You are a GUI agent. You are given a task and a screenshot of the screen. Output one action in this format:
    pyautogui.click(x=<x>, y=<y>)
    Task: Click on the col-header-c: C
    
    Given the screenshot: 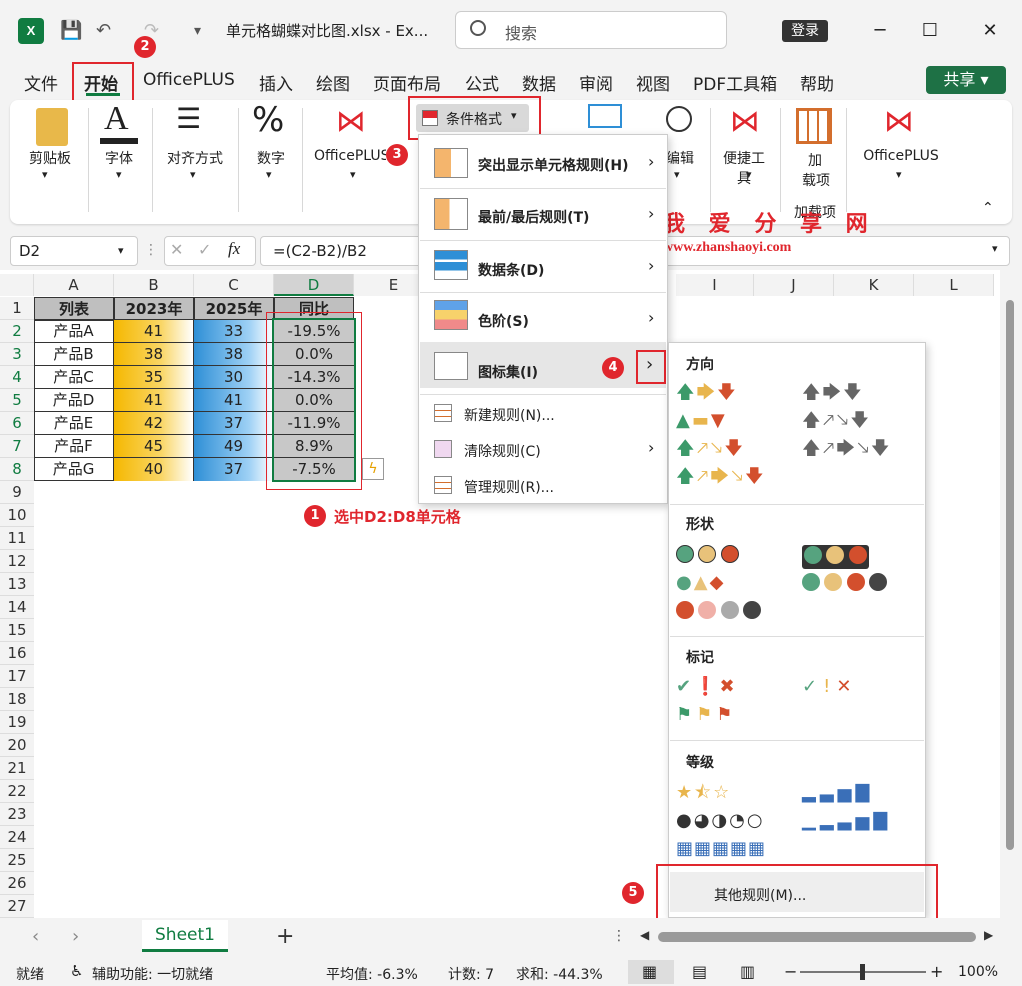 What is the action you would take?
    pyautogui.click(x=234, y=285)
    